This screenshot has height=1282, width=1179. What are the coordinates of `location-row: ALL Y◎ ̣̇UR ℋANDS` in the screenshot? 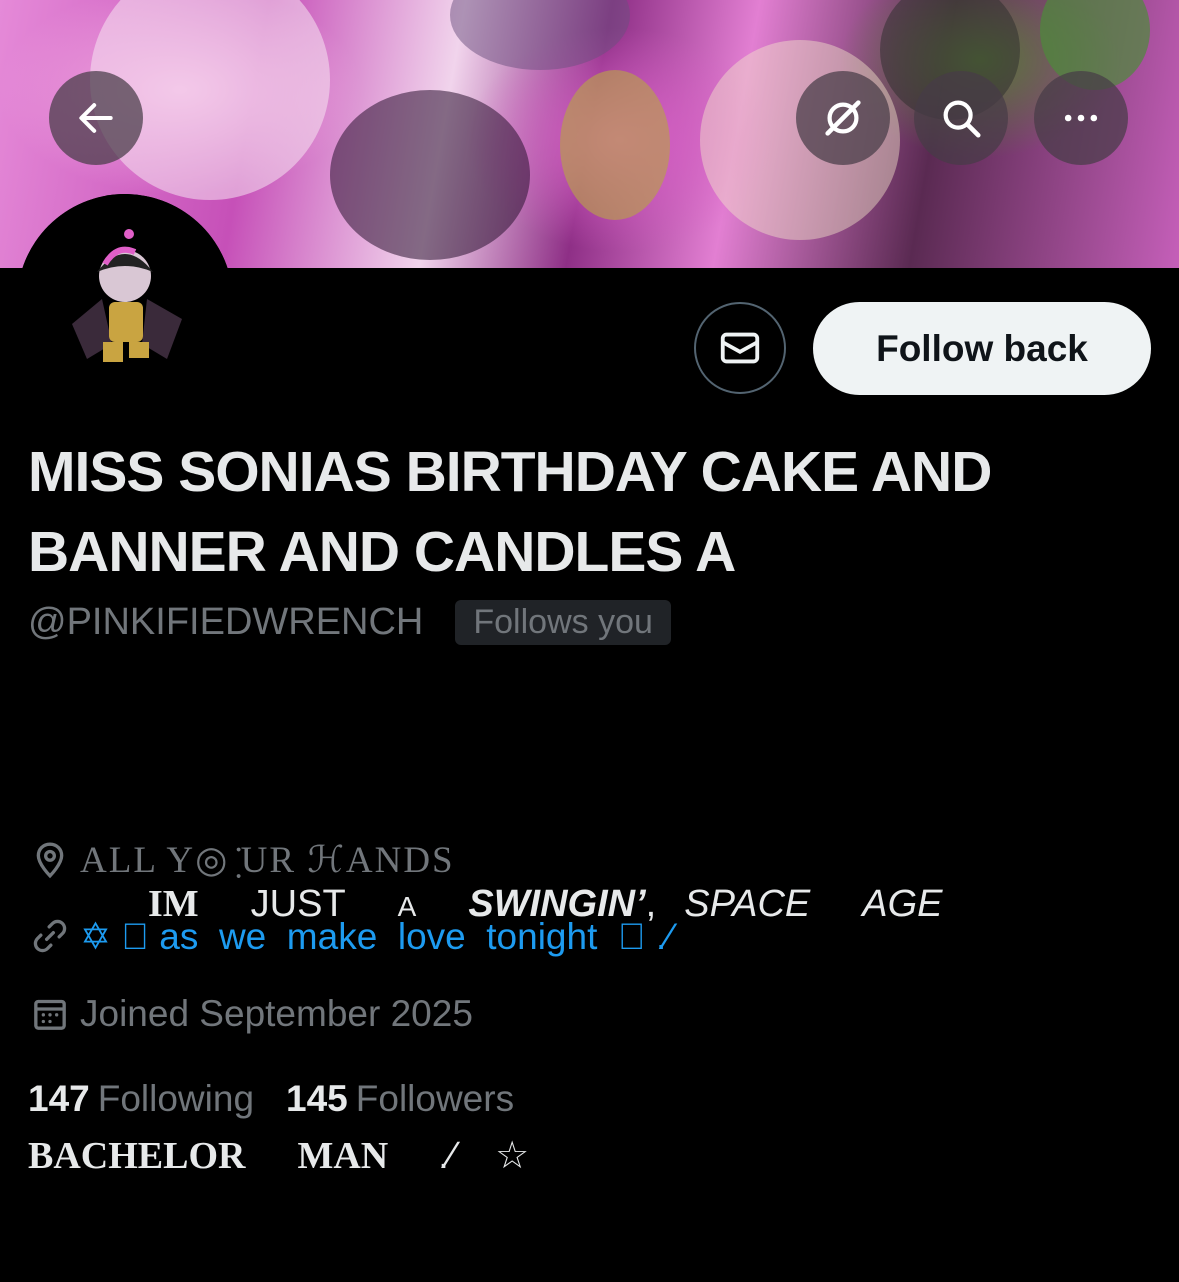 It's located at (241, 860).